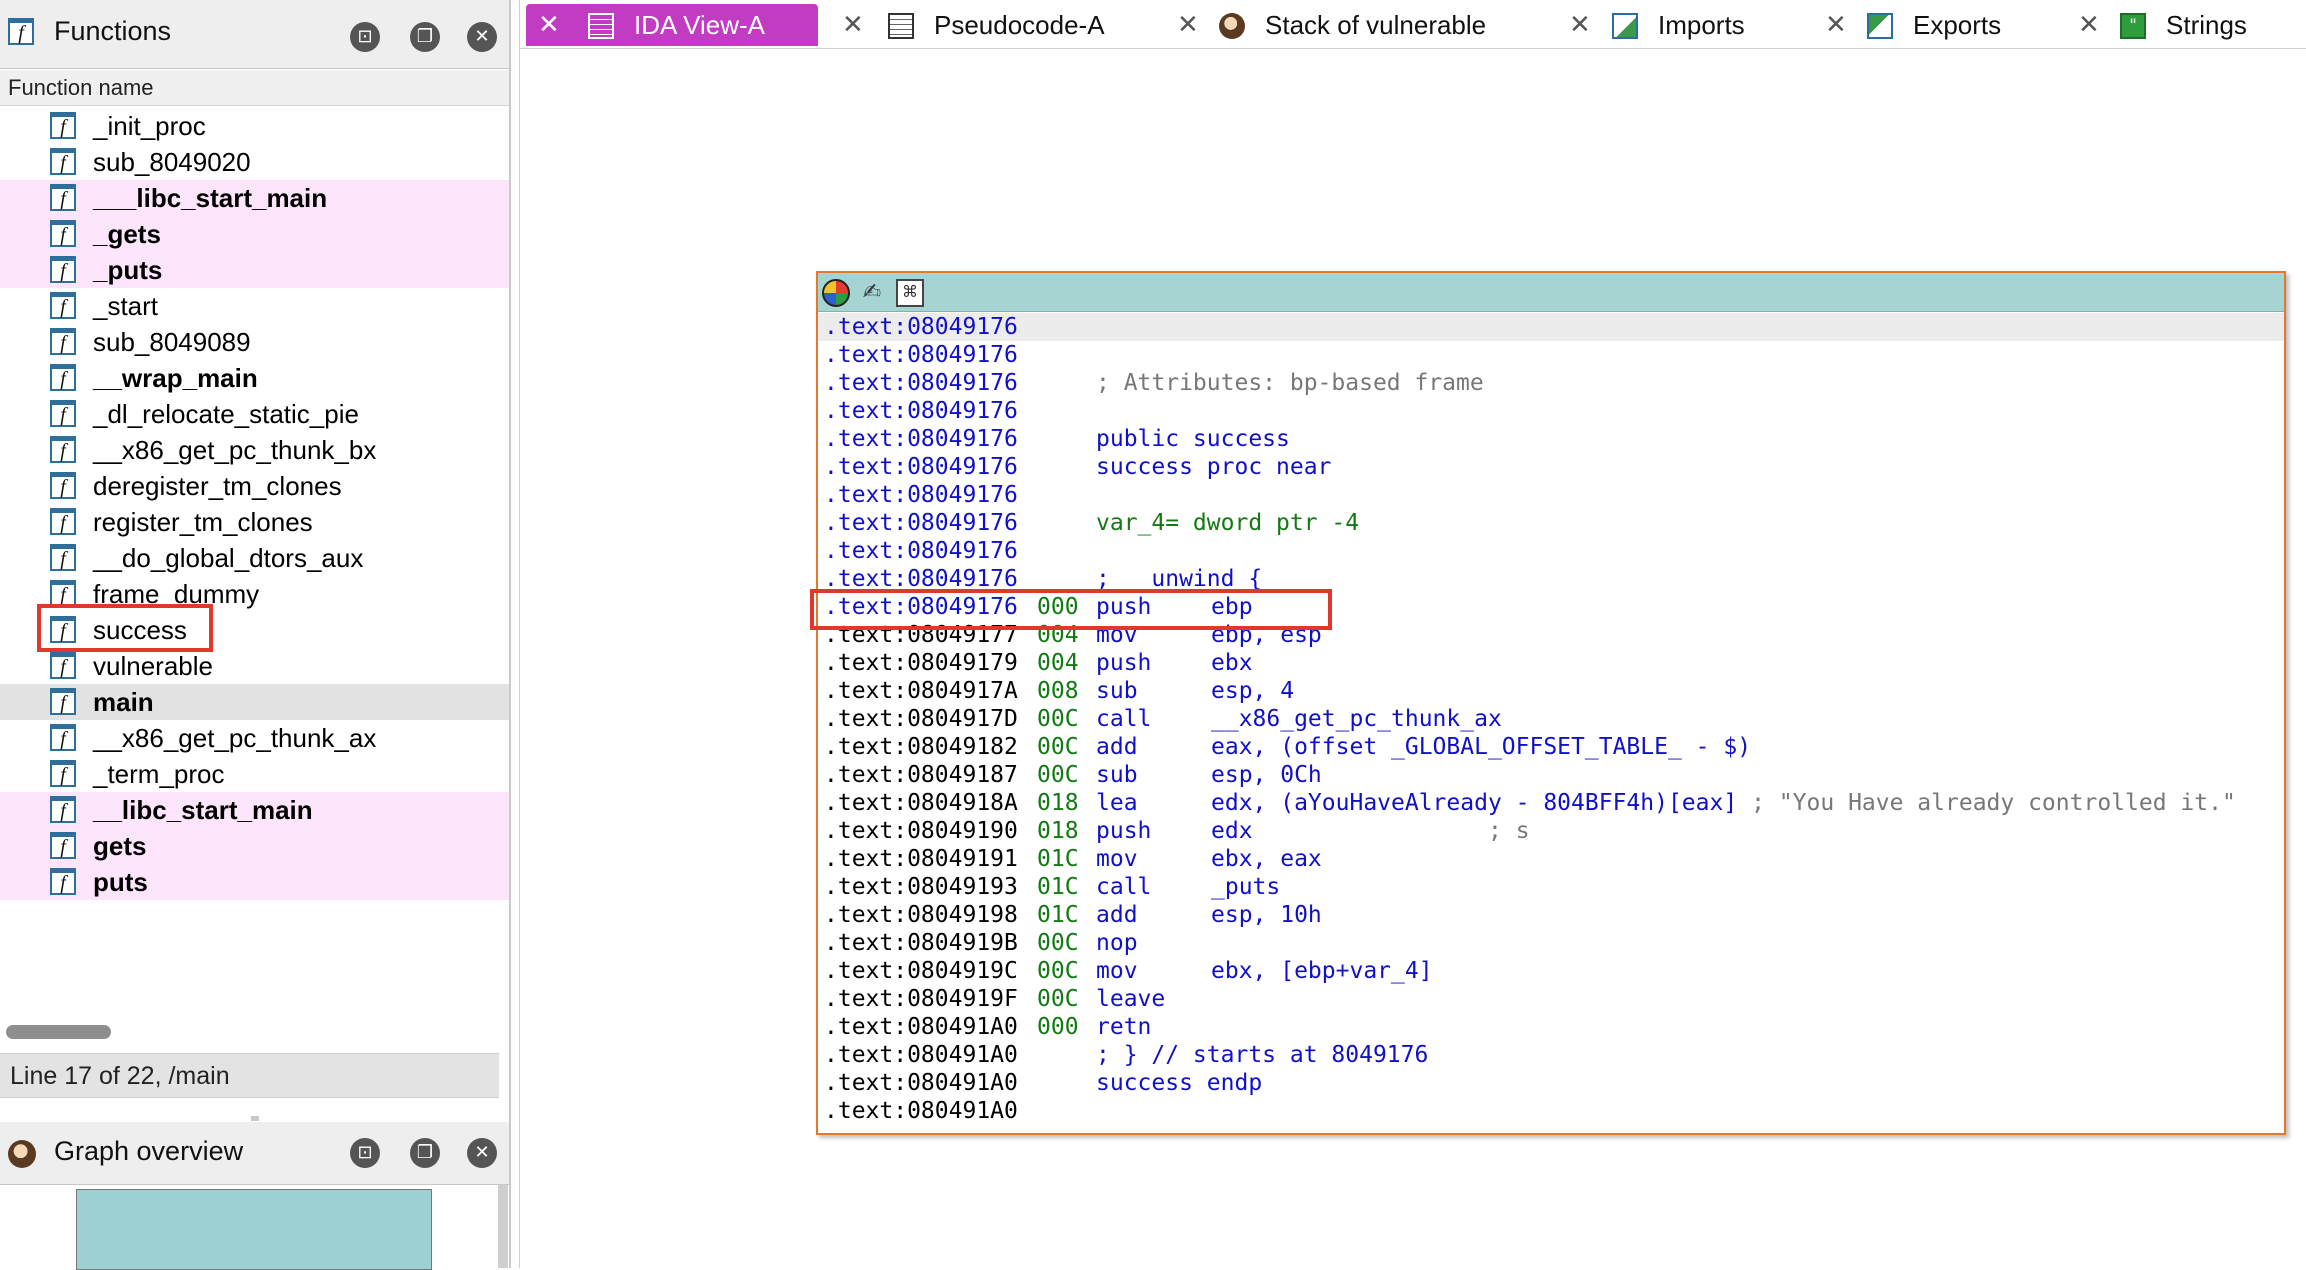 Image resolution: width=2306 pixels, height=1270 pixels. What do you see at coordinates (254, 666) in the screenshot?
I see `function-row: f vulnerable` at bounding box center [254, 666].